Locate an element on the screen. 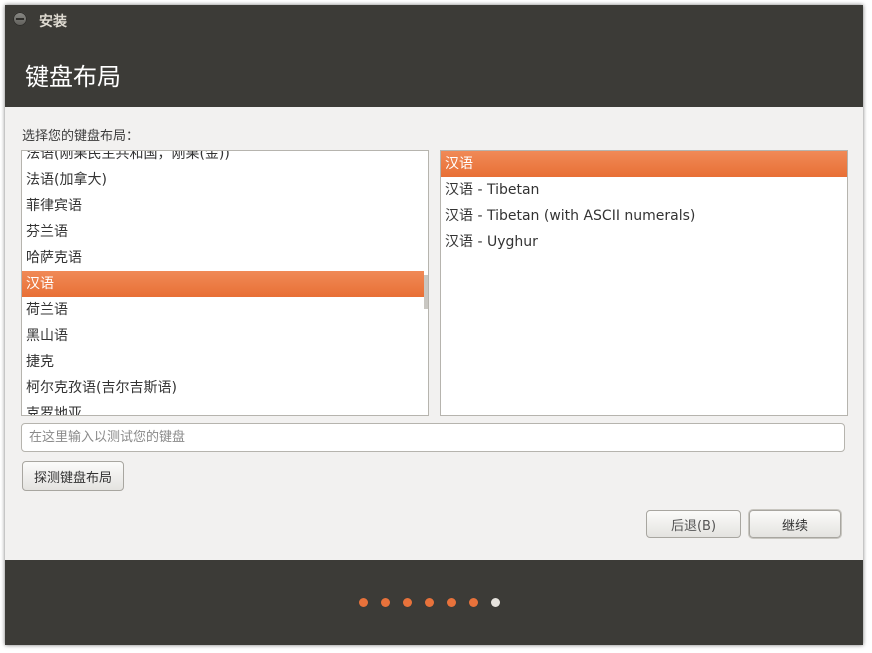 The image size is (872, 653). title-bar: 安装 is located at coordinates (434, 19).